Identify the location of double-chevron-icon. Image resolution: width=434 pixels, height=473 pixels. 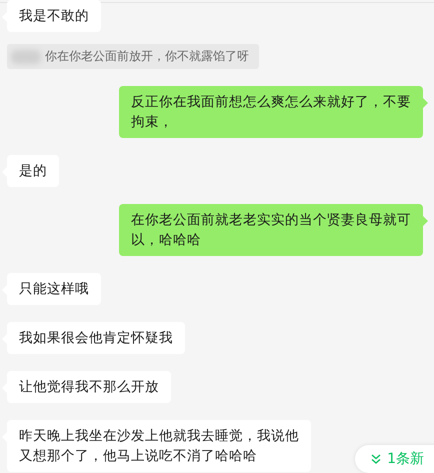
(376, 459).